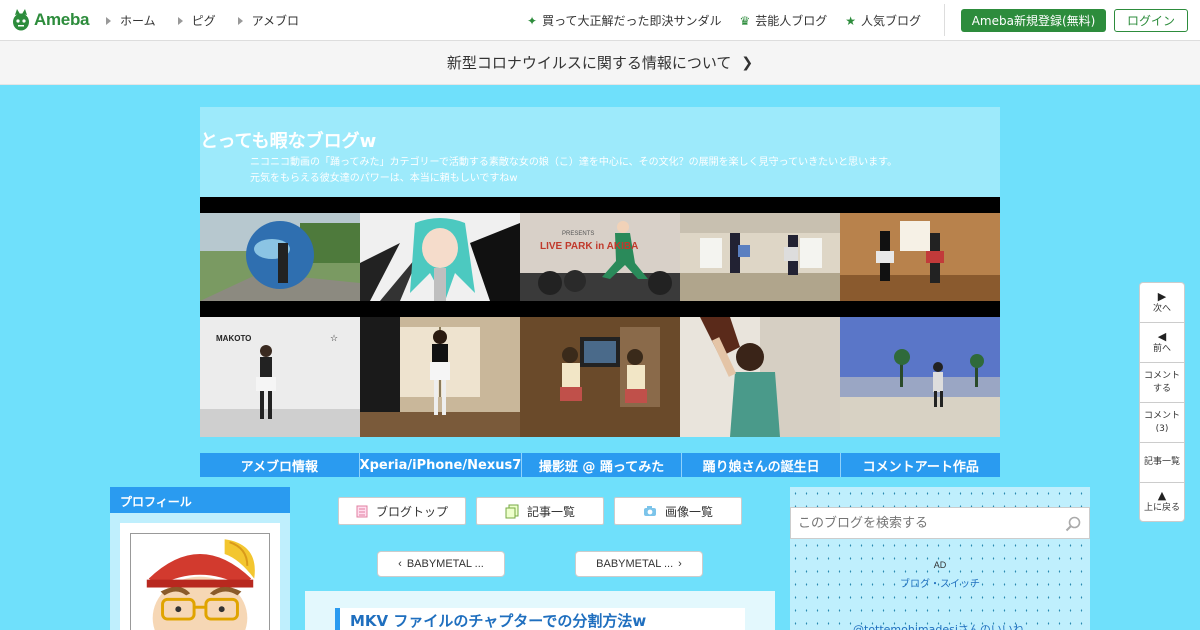 This screenshot has width=1200, height=630. What do you see at coordinates (233, 338) in the screenshot?
I see `gallery-caption: MAKOTO` at bounding box center [233, 338].